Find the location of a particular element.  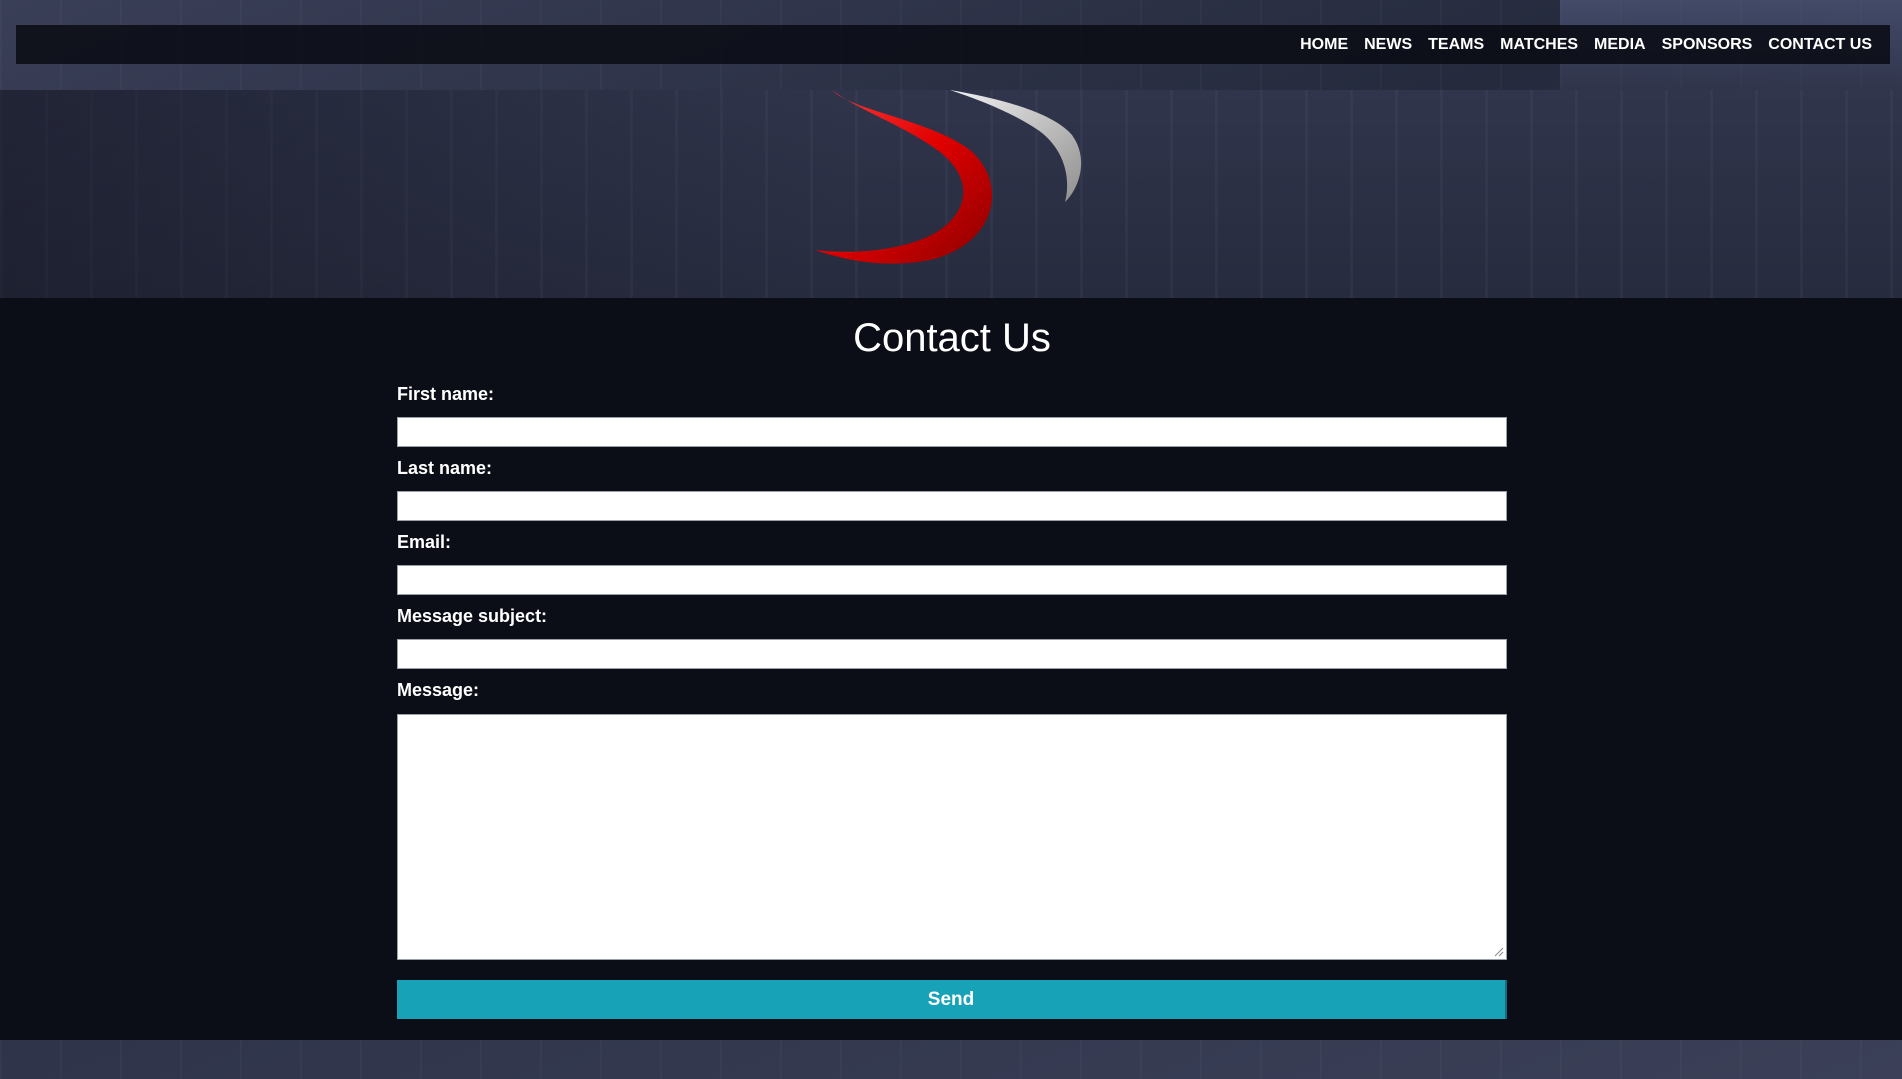

nav-item-sponsors: SPONSORS is located at coordinates (1707, 45).